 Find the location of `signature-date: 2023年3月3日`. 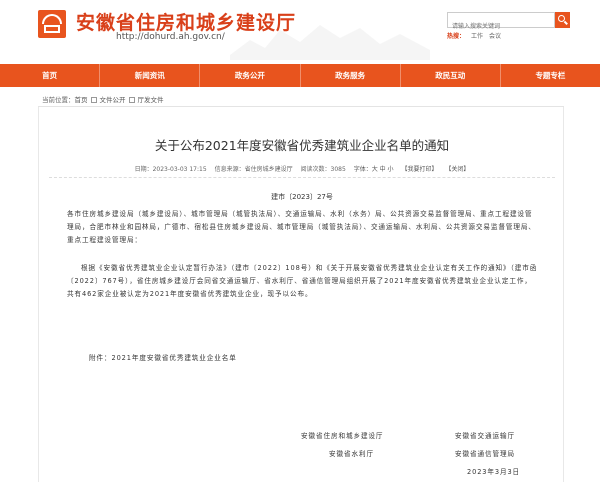

signature-date: 2023年3月3日 is located at coordinates (494, 472).